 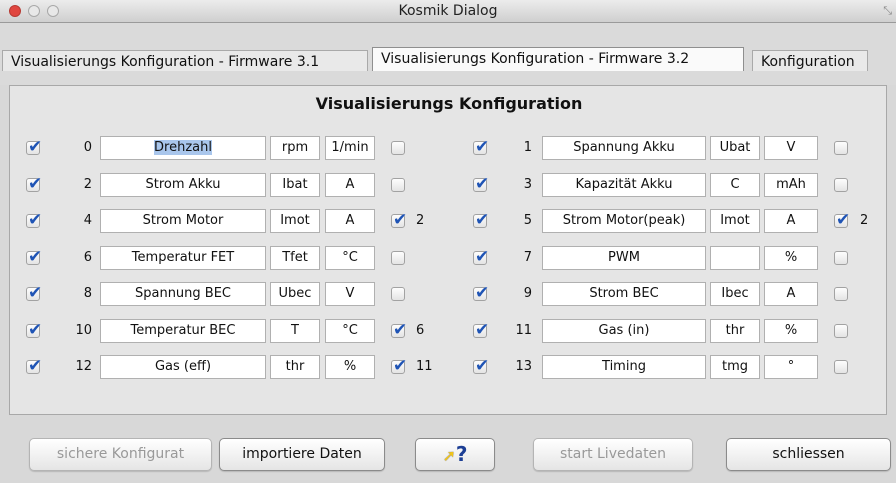 I want to click on channel-name-field: Drehzahl, so click(x=183, y=148).